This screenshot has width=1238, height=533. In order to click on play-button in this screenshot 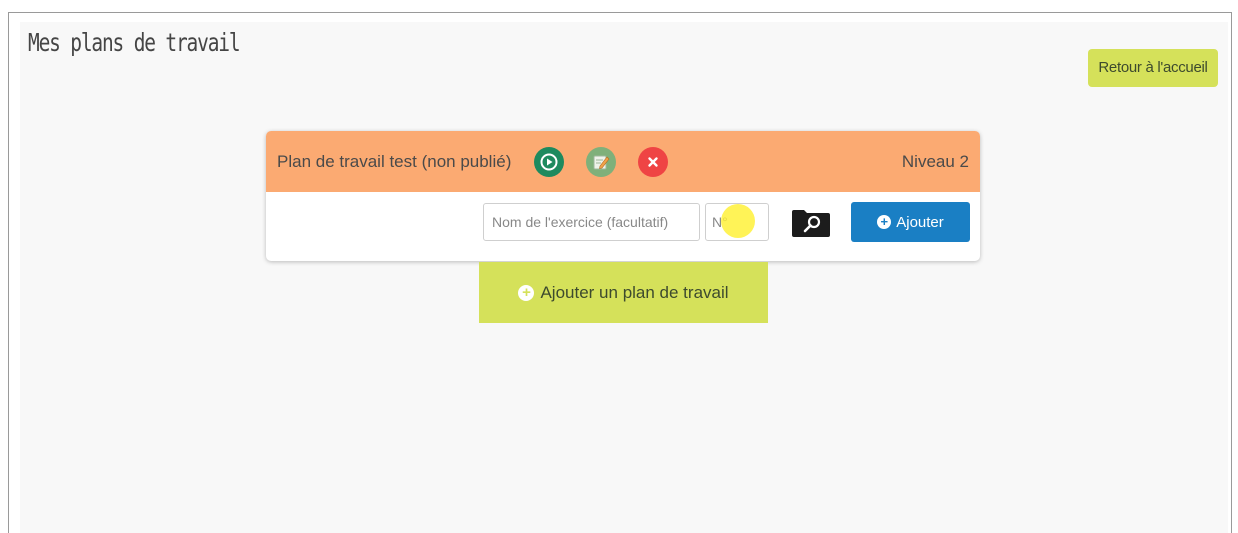, I will do `click(549, 162)`.